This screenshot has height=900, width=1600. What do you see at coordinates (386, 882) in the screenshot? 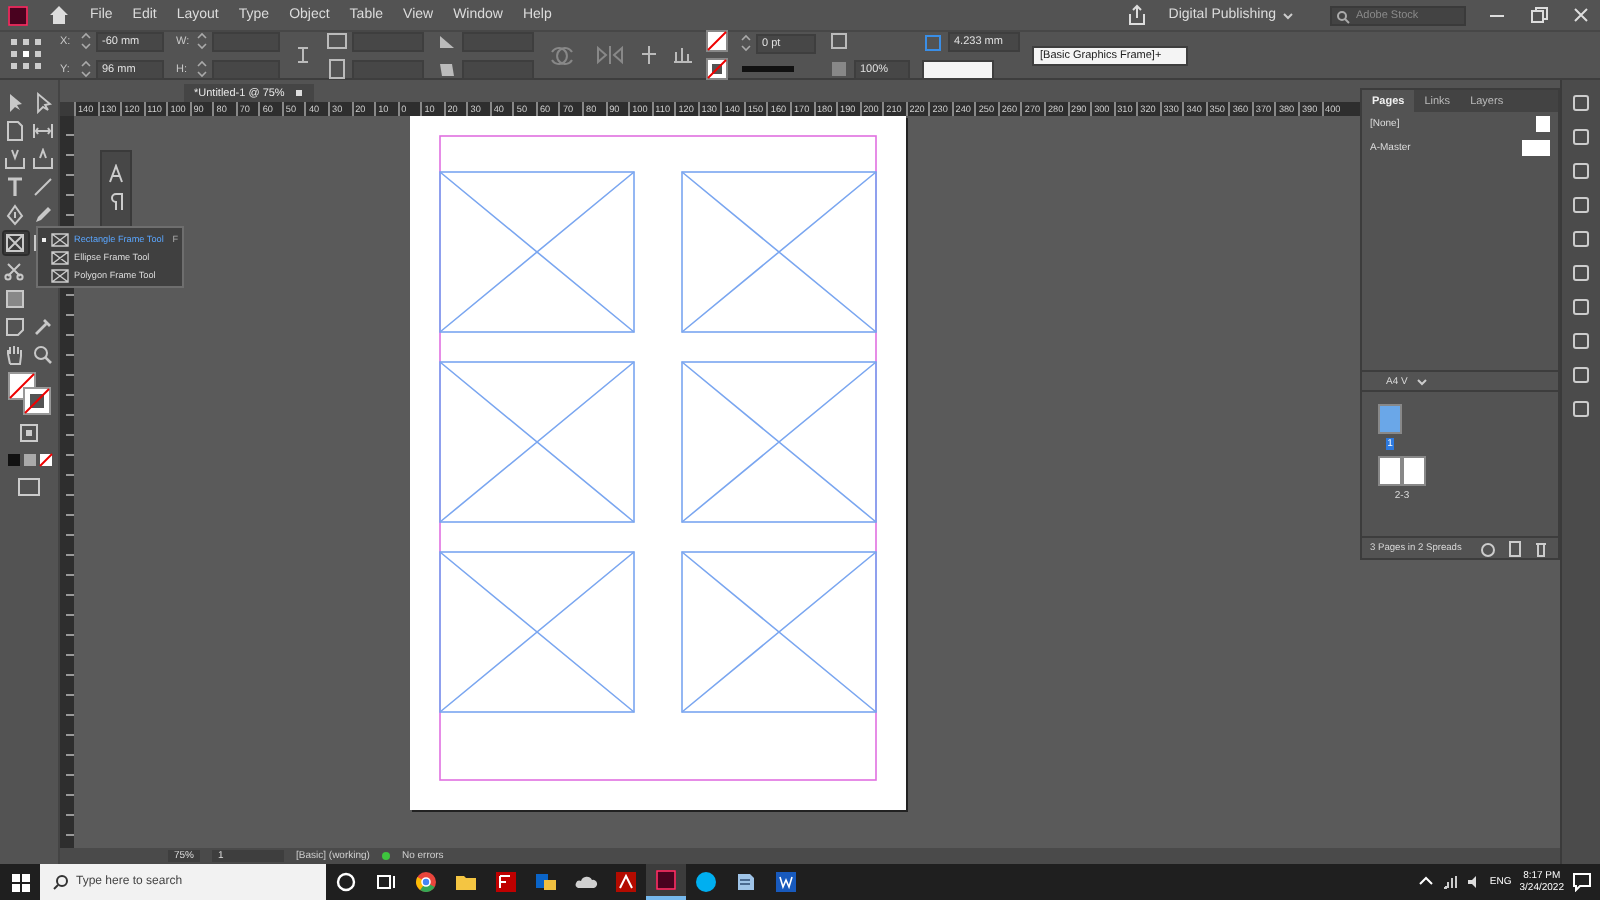
I see `task-view-icon` at bounding box center [386, 882].